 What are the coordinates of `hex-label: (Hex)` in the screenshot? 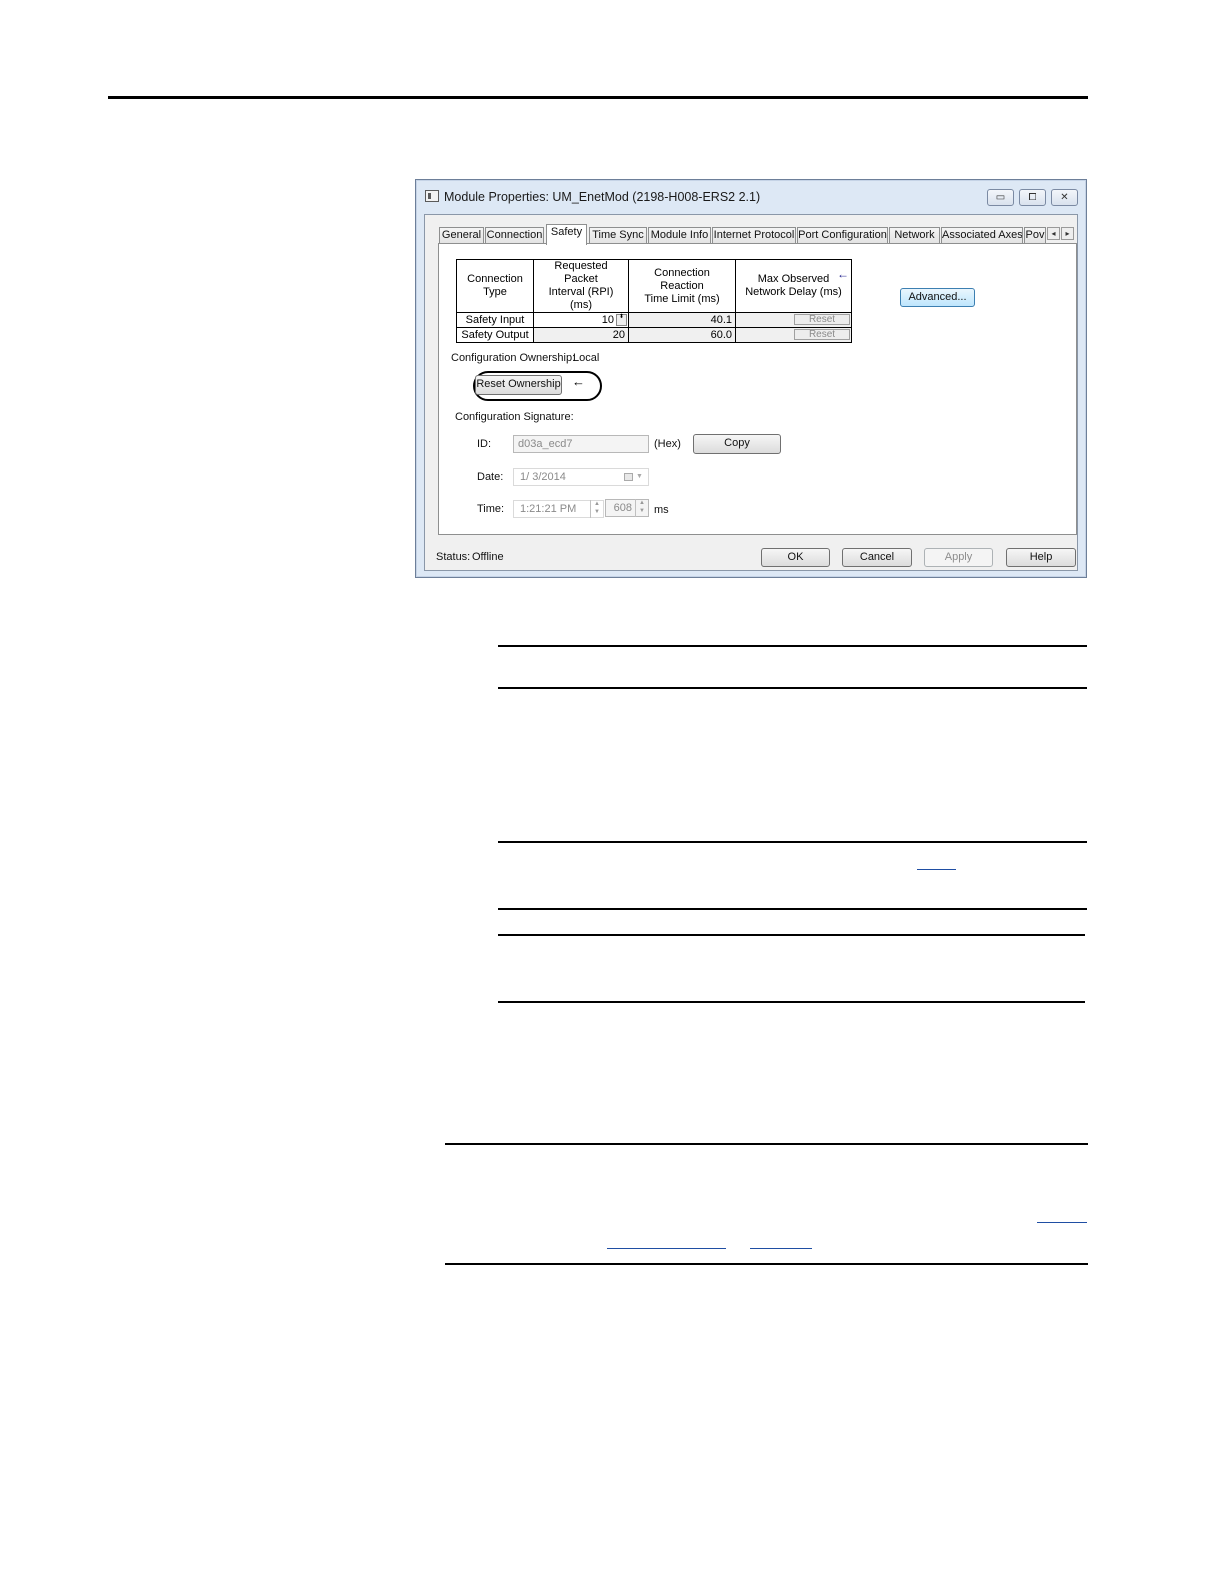 It's located at (667, 444).